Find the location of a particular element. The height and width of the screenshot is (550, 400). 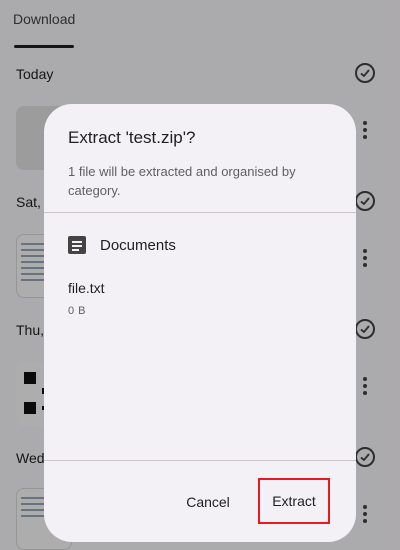

dialog-title: Extract 'test.zip'? is located at coordinates (132, 137).